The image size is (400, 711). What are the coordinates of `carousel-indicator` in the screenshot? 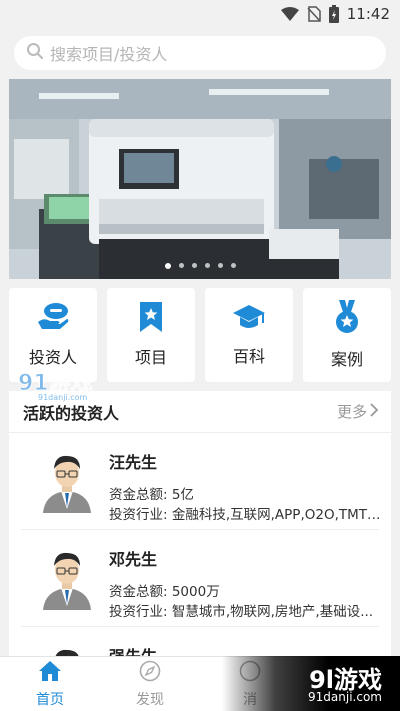 It's located at (200, 266).